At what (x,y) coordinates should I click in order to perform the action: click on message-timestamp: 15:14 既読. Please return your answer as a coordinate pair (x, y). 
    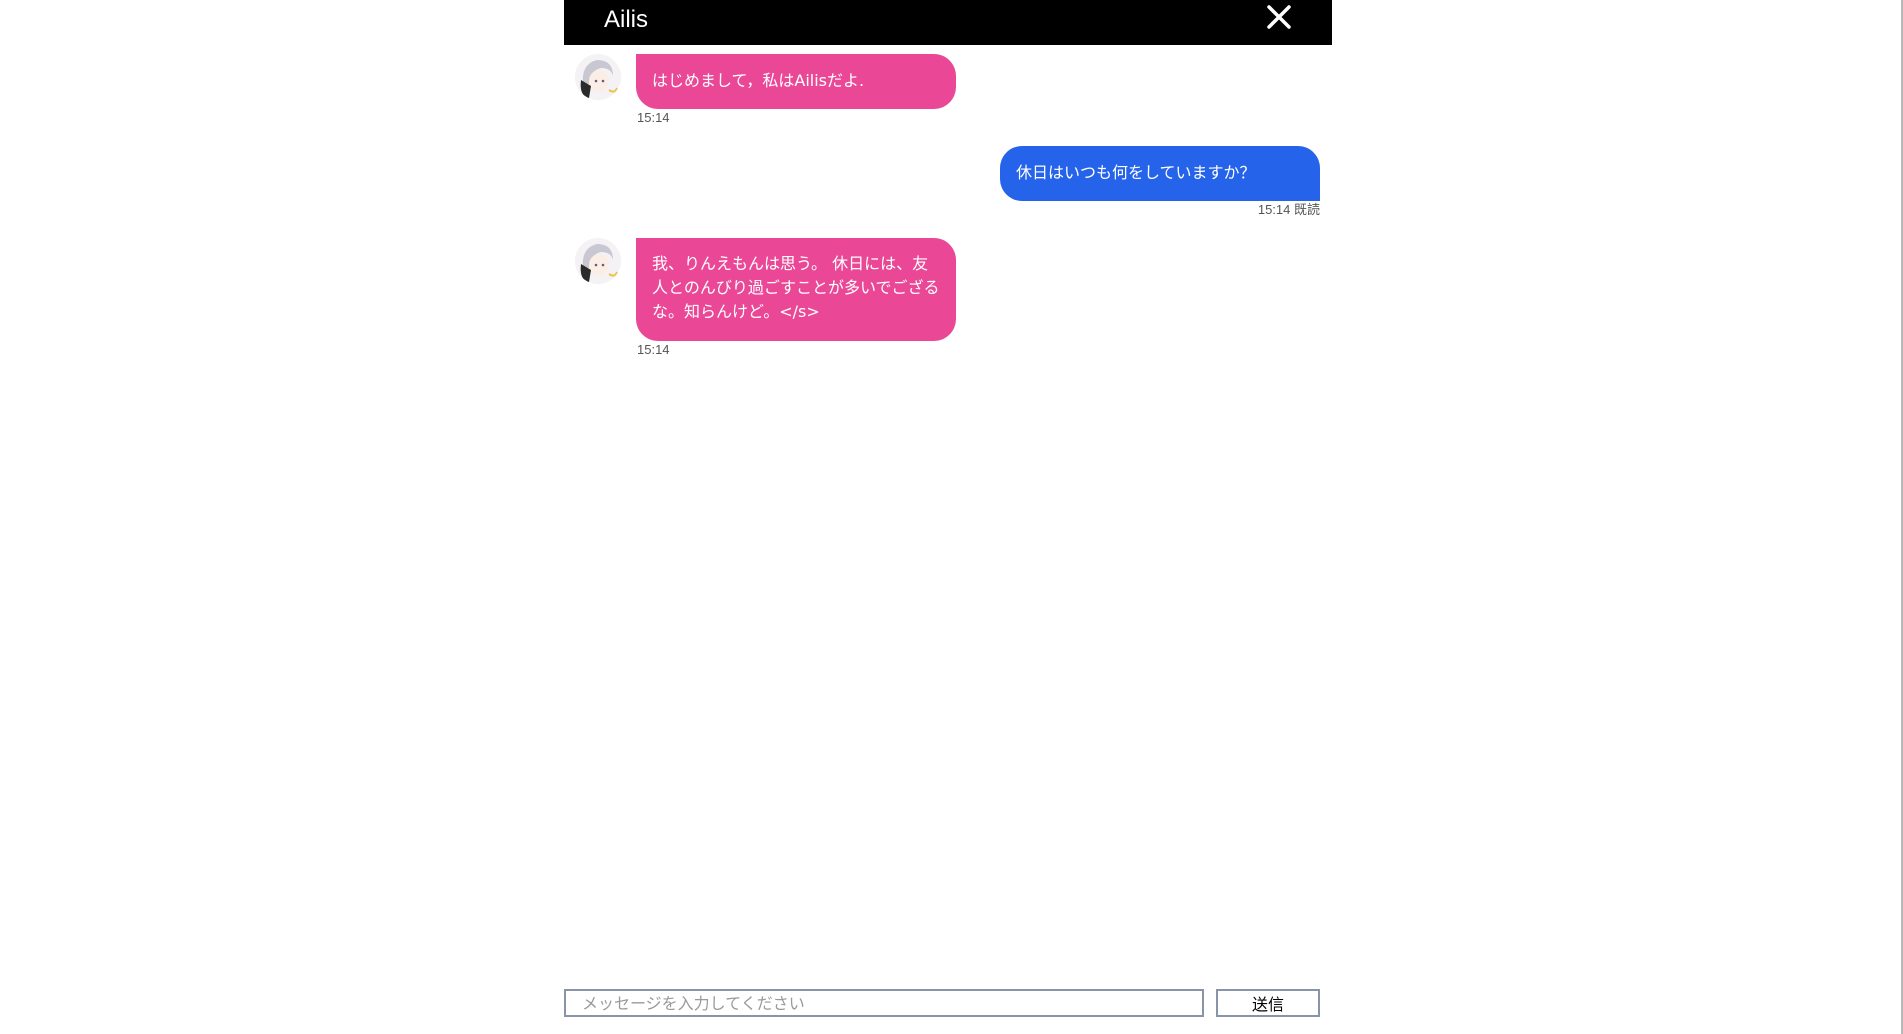
    Looking at the image, I should click on (1288, 209).